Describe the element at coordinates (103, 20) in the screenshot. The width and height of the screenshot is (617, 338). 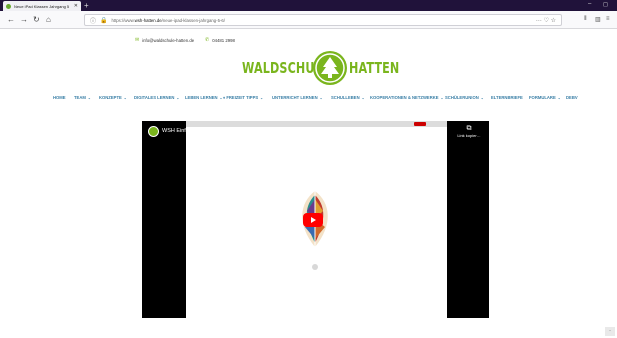
I see `lock-icon: 🔒` at that location.